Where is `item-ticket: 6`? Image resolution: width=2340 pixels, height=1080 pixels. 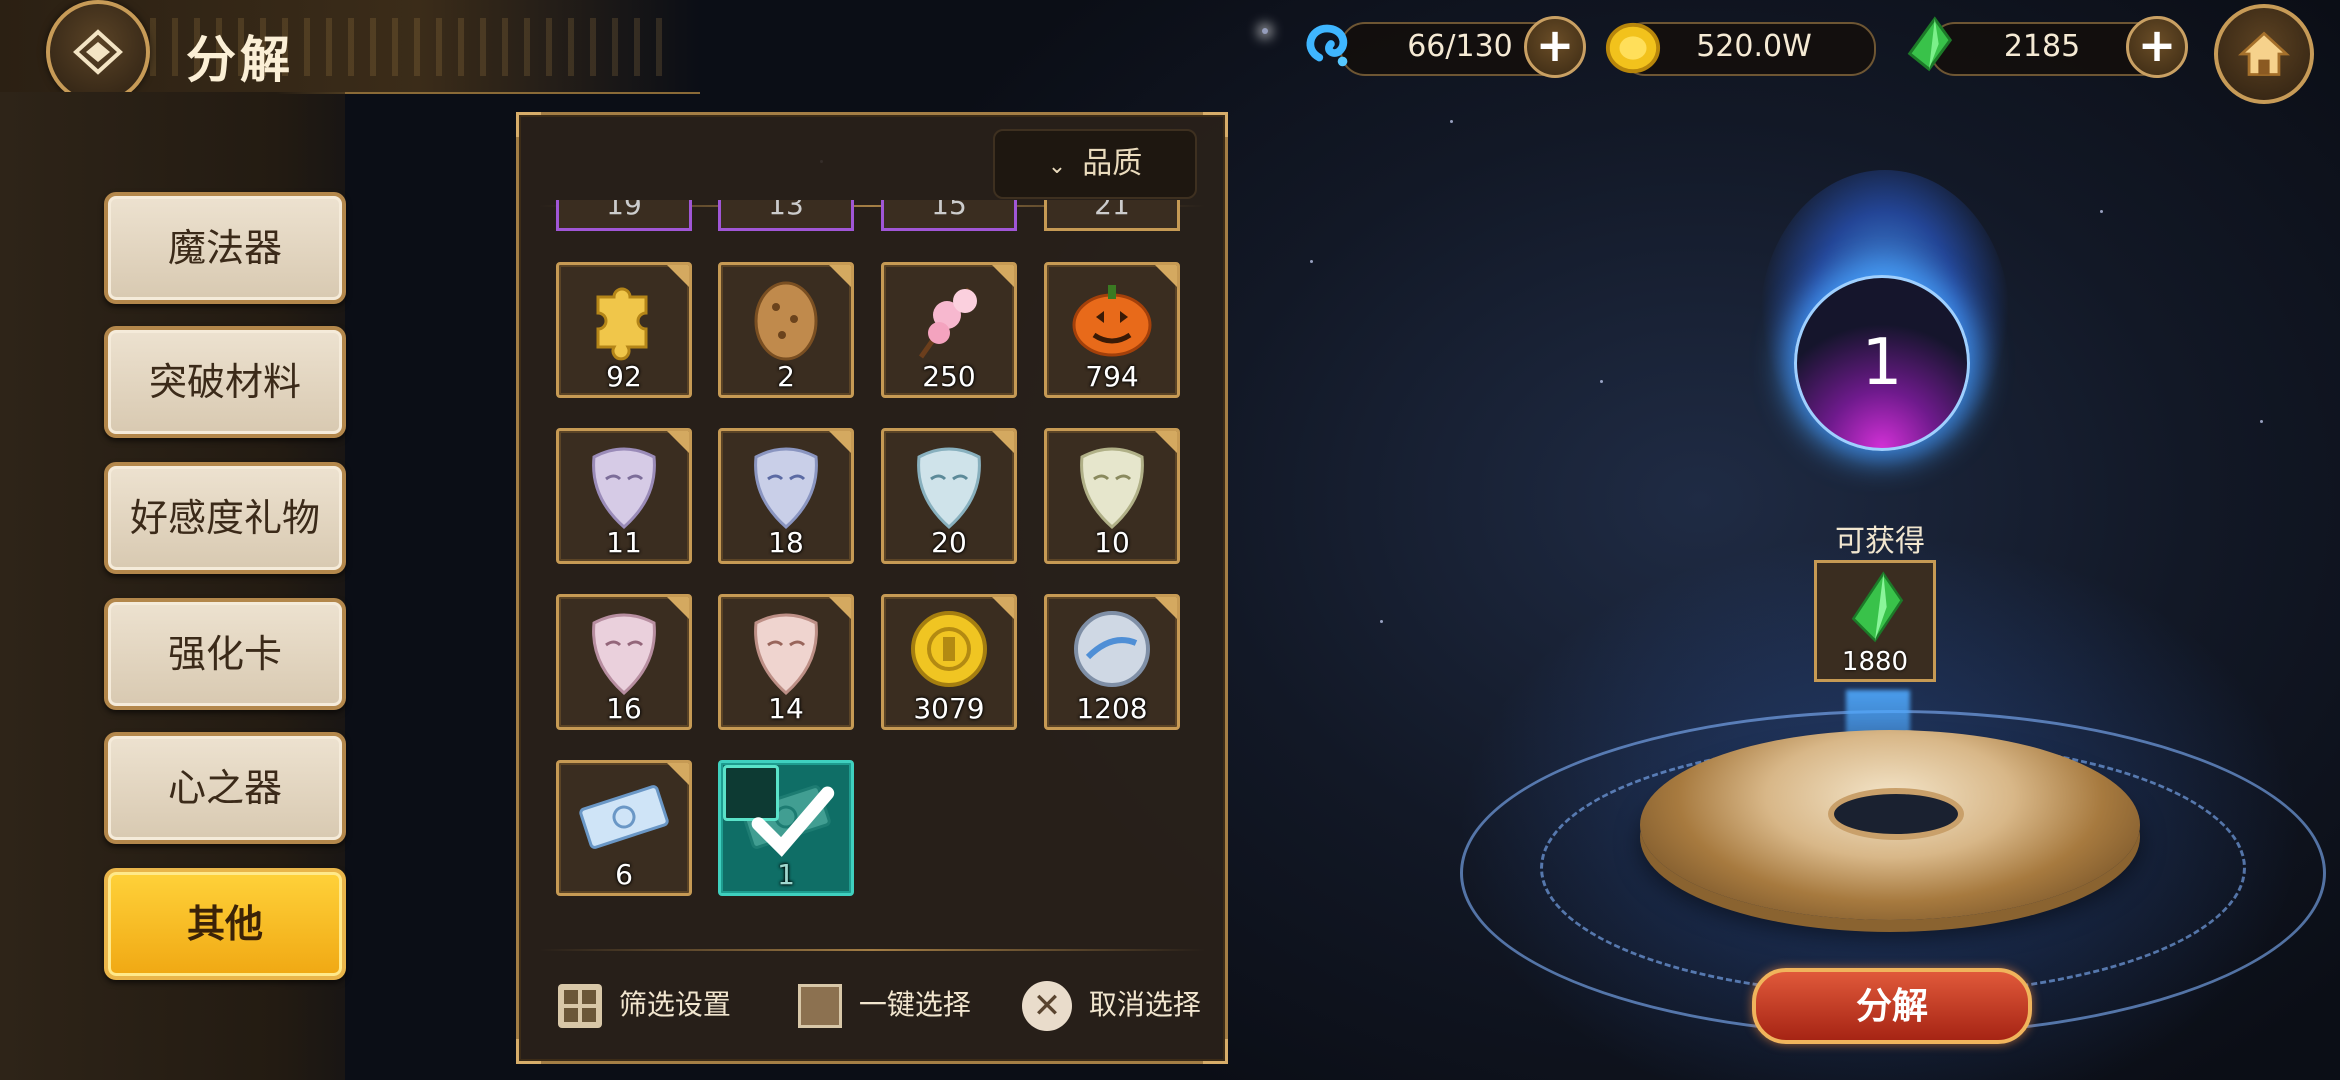
item-ticket: 6 is located at coordinates (624, 828).